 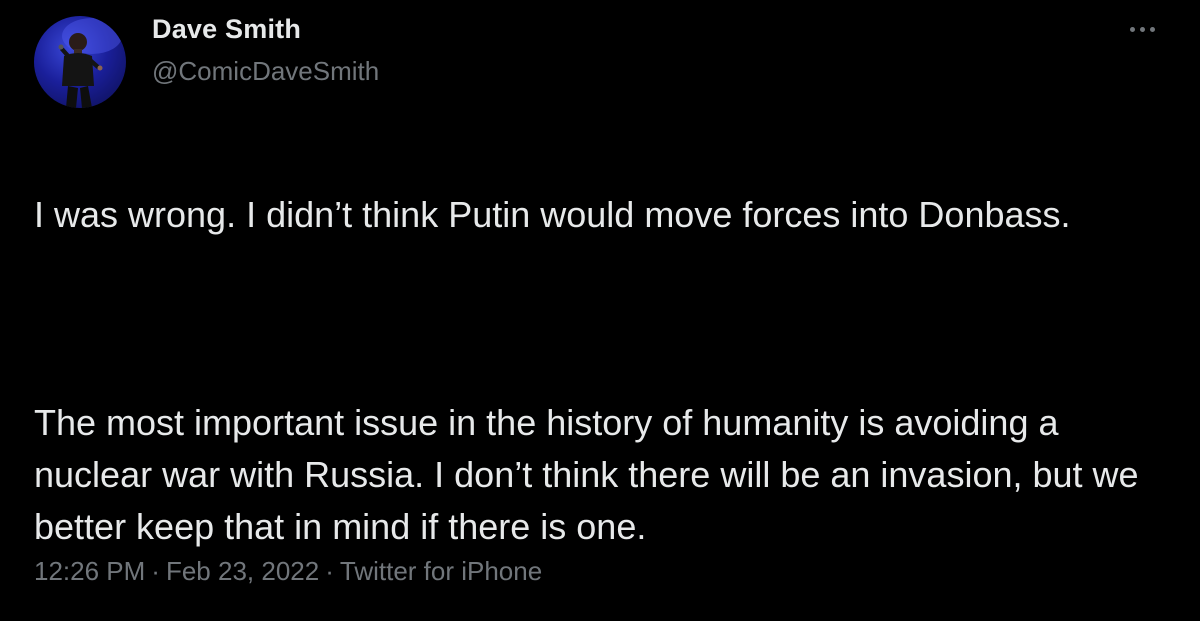 What do you see at coordinates (265, 71) in the screenshot?
I see `author-handle: @ComicDaveSmith` at bounding box center [265, 71].